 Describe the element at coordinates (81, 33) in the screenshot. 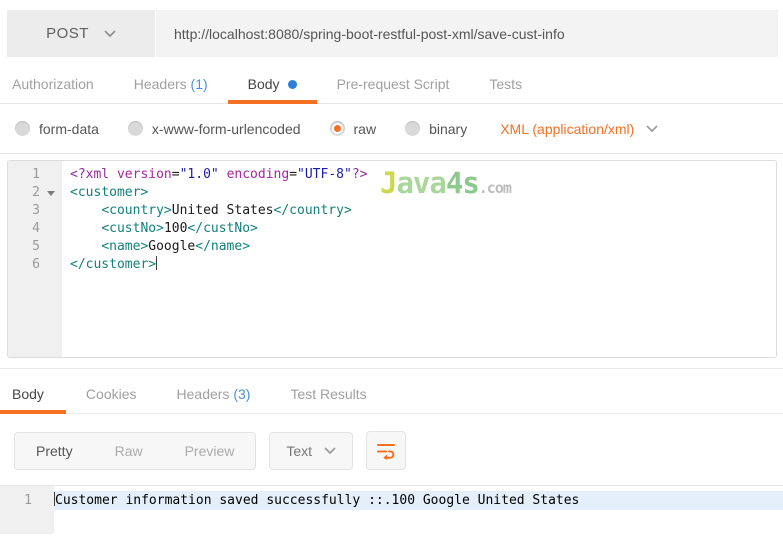

I see `method-select: POST` at that location.